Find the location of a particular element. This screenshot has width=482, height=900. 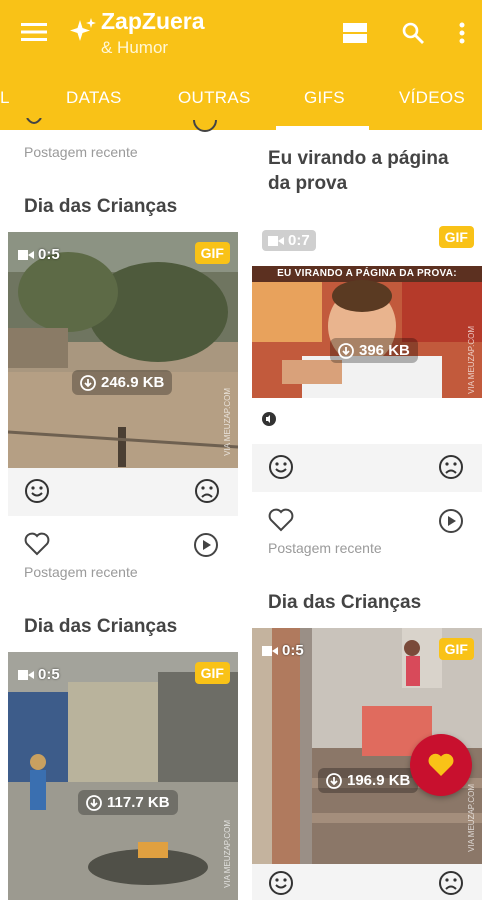

download-size: 117.7 KB is located at coordinates (128, 802).